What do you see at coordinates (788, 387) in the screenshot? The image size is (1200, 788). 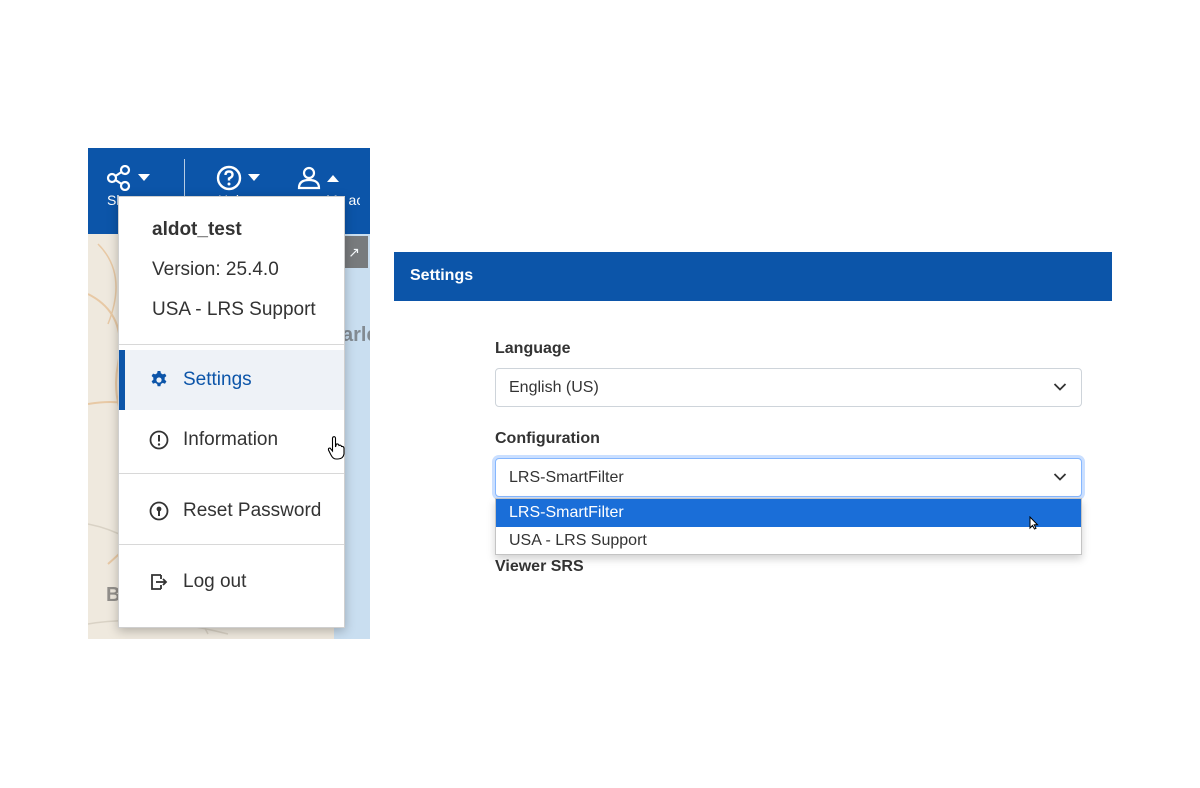 I see `language-select: English (US)` at bounding box center [788, 387].